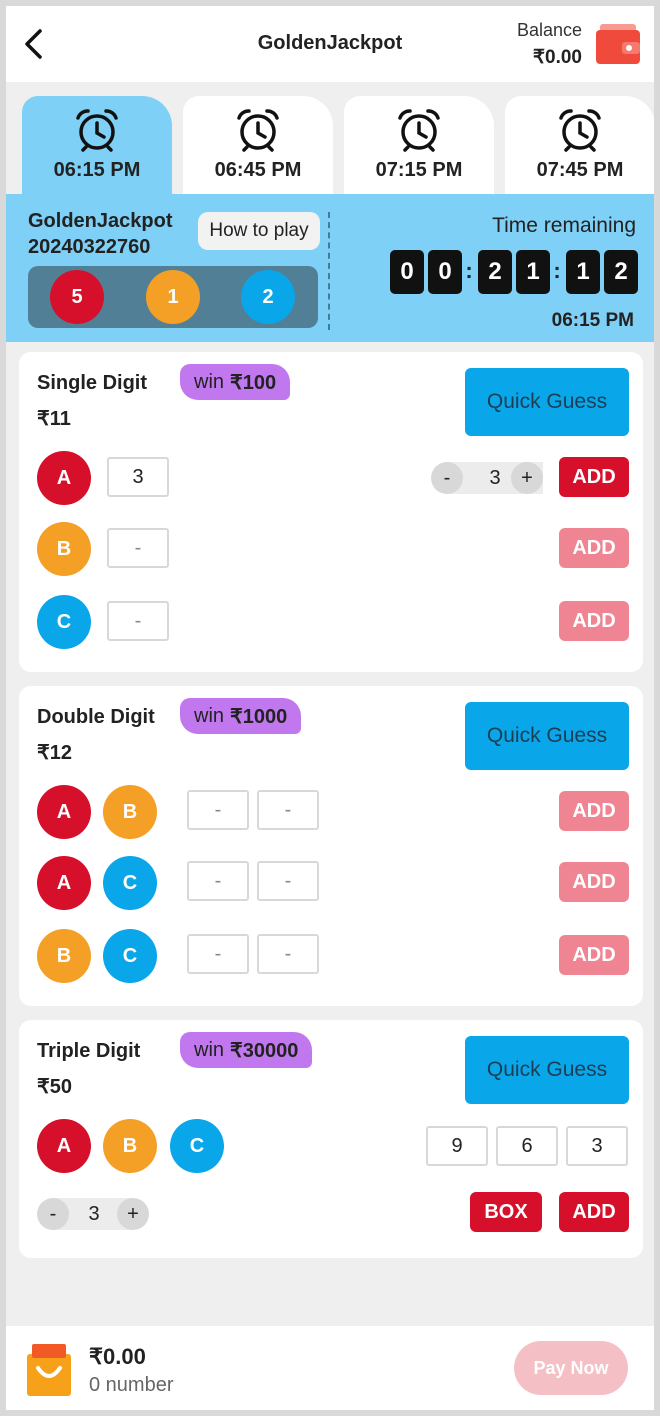 This screenshot has height=1416, width=660. What do you see at coordinates (54, 1087) in the screenshot?
I see `card-price: ₹50` at bounding box center [54, 1087].